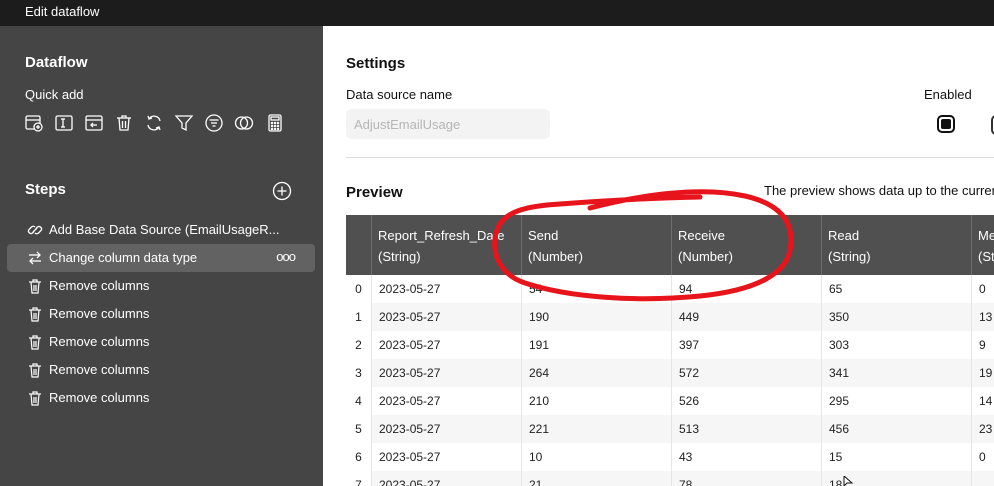 Image resolution: width=994 pixels, height=486 pixels. Describe the element at coordinates (948, 94) in the screenshot. I see `enabled-label: Enabled` at that location.